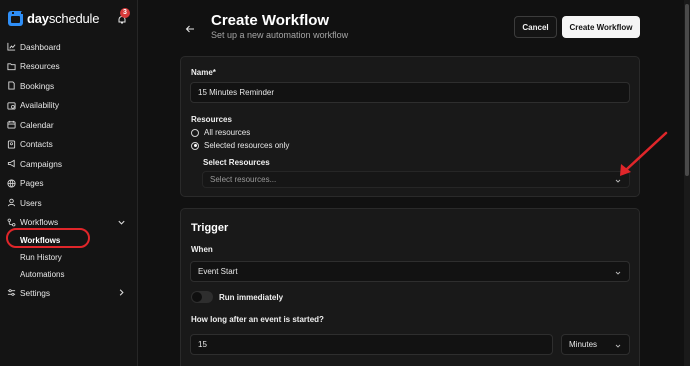 Image resolution: width=690 pixels, height=366 pixels. Describe the element at coordinates (210, 228) in the screenshot. I see `trigger-title: Trigger` at that location.